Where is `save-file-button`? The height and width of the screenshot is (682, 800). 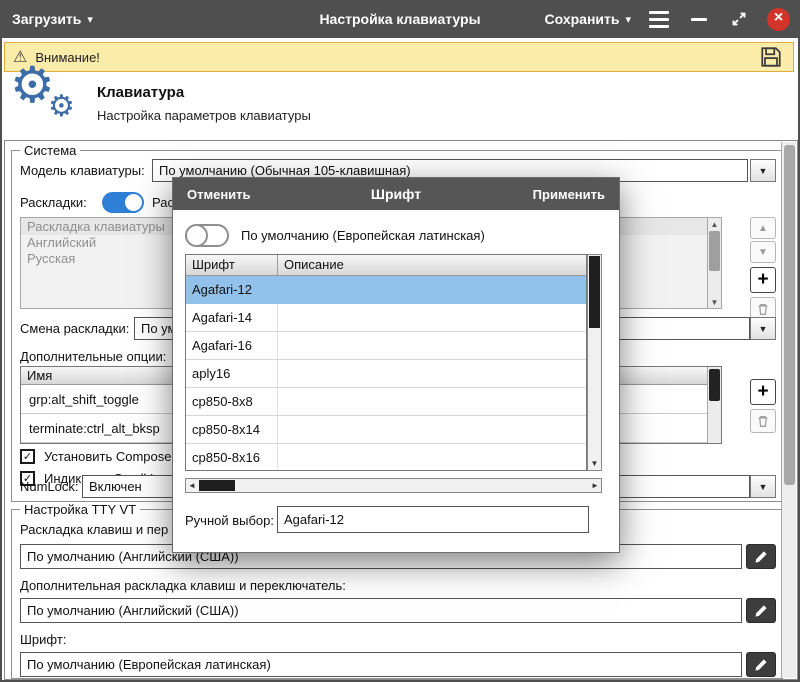 save-file-button is located at coordinates (772, 57).